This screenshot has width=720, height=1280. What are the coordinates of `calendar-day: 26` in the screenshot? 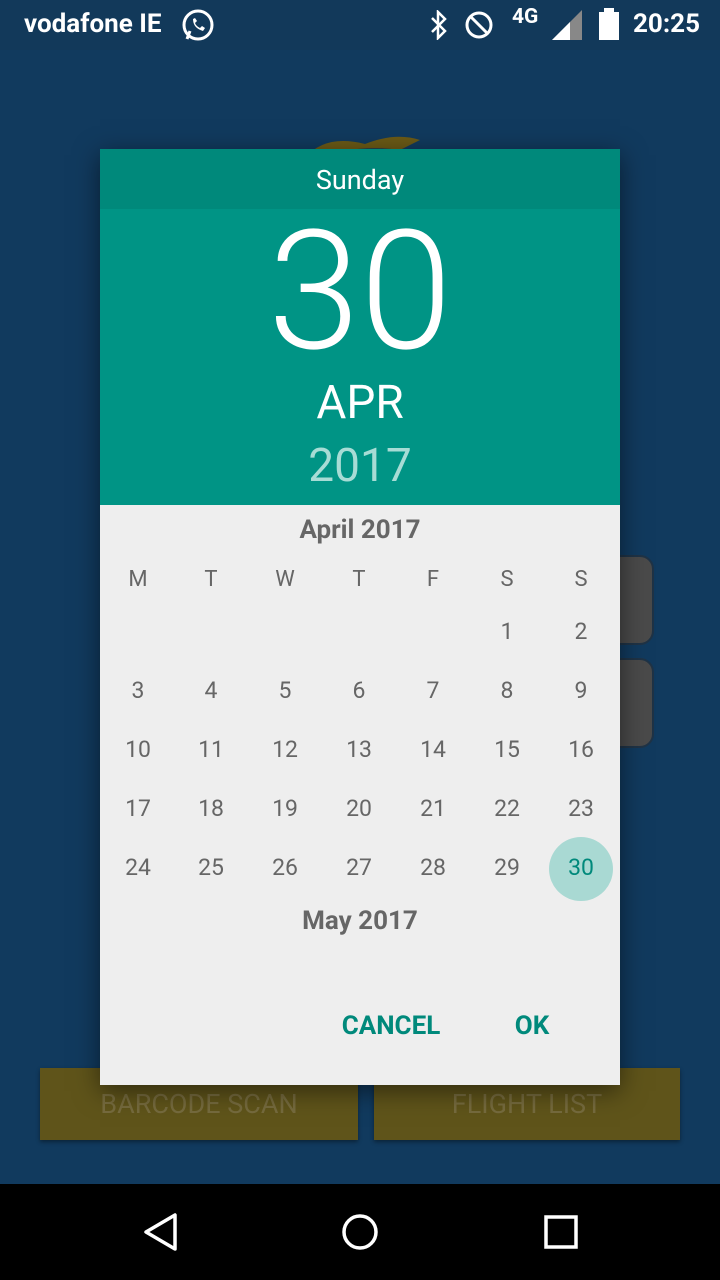 It's located at (285, 868).